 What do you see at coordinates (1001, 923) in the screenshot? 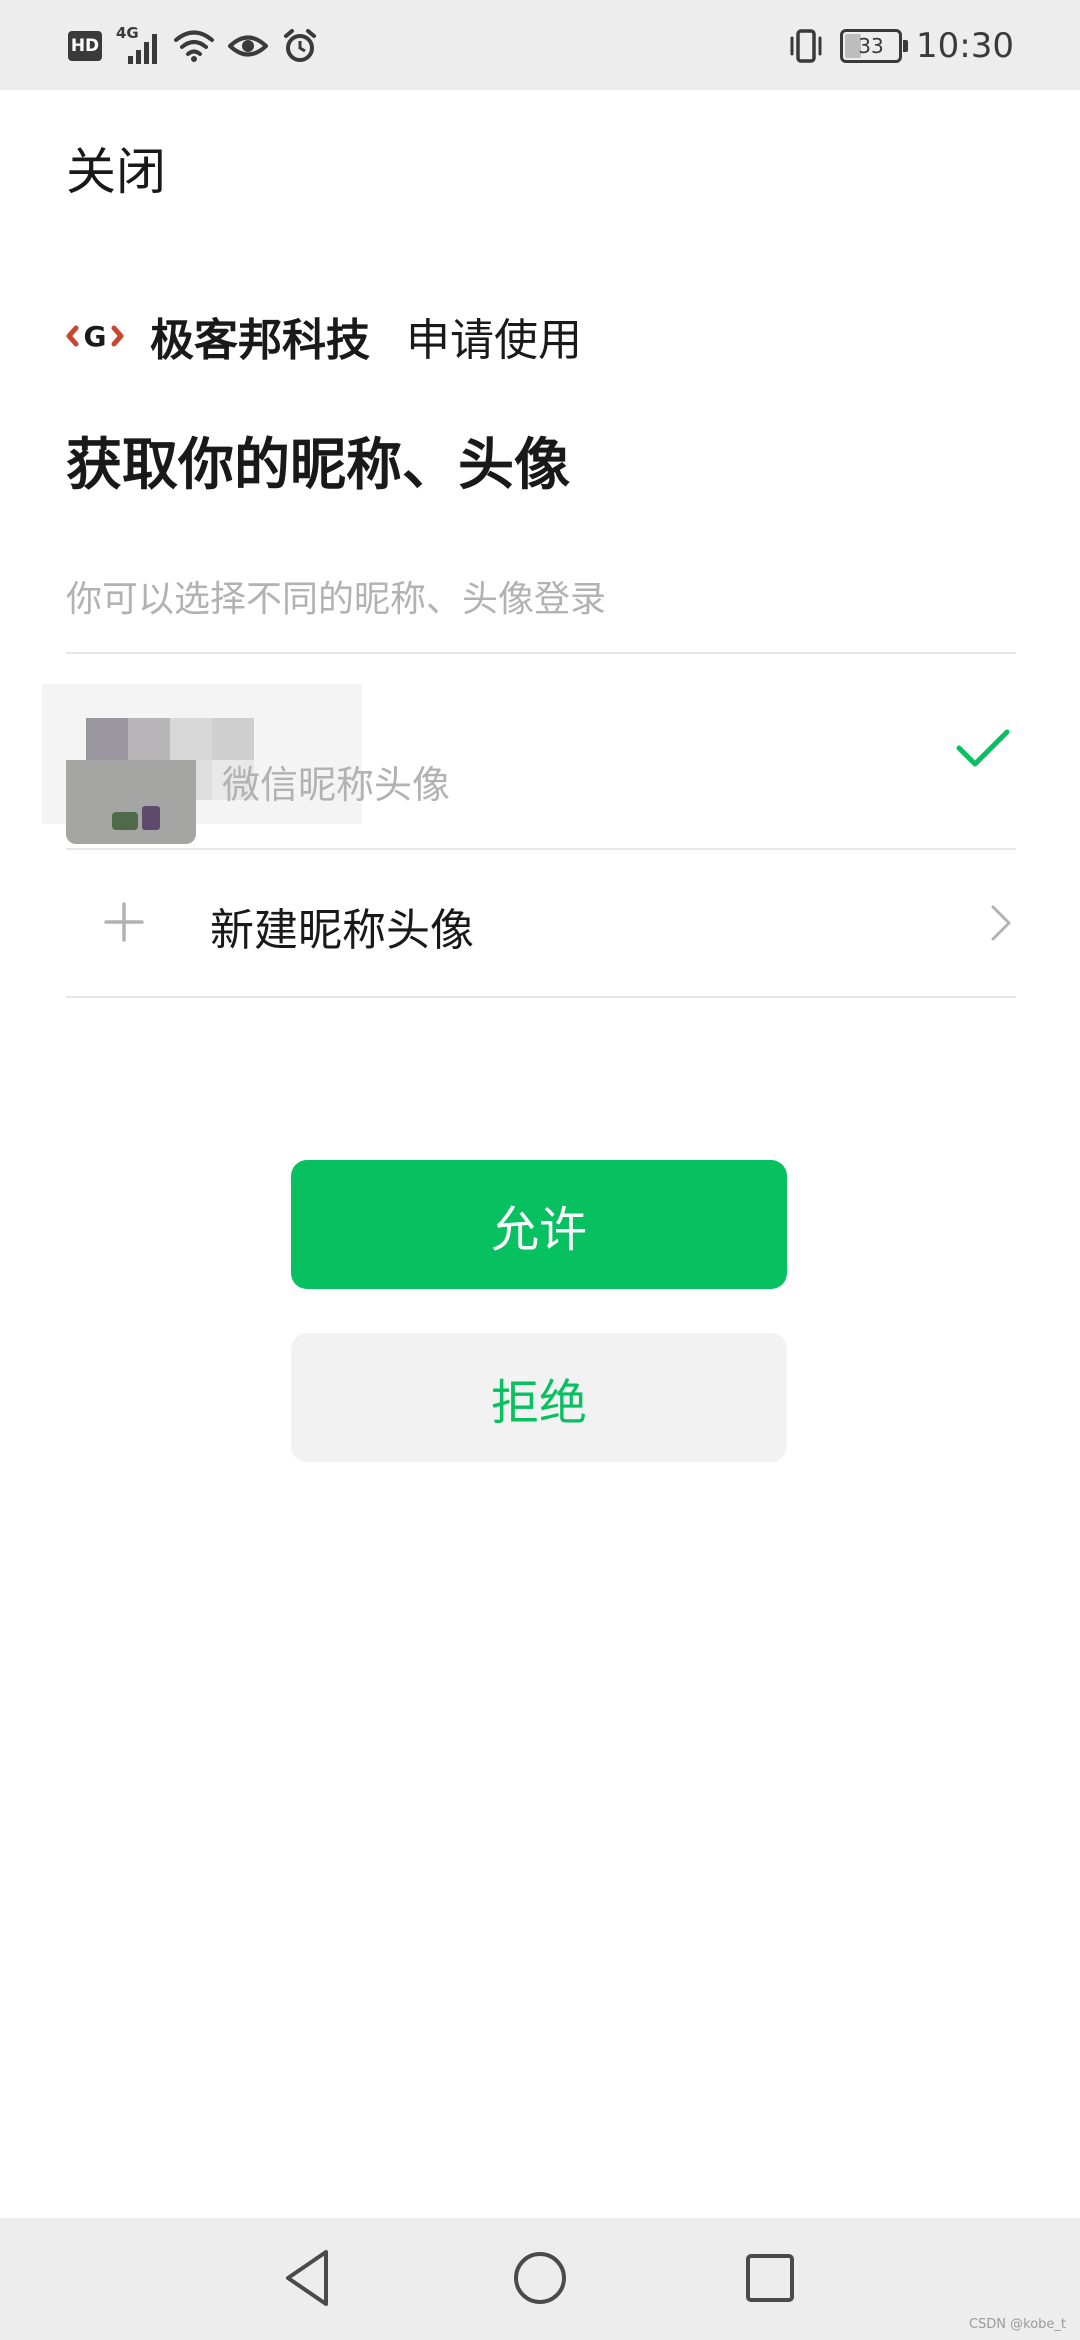
I see `chevron-right-icon` at bounding box center [1001, 923].